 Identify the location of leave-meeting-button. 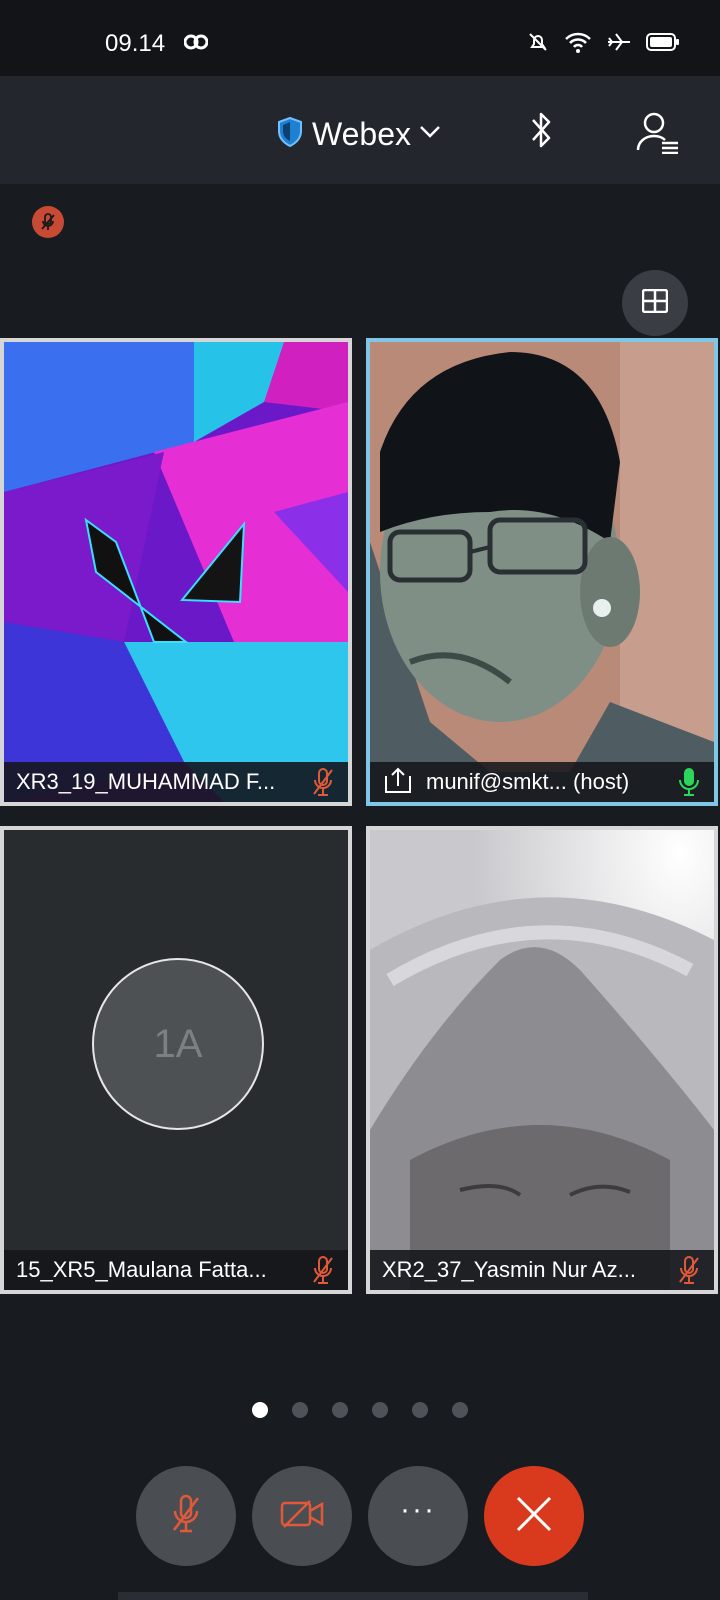
(534, 1516).